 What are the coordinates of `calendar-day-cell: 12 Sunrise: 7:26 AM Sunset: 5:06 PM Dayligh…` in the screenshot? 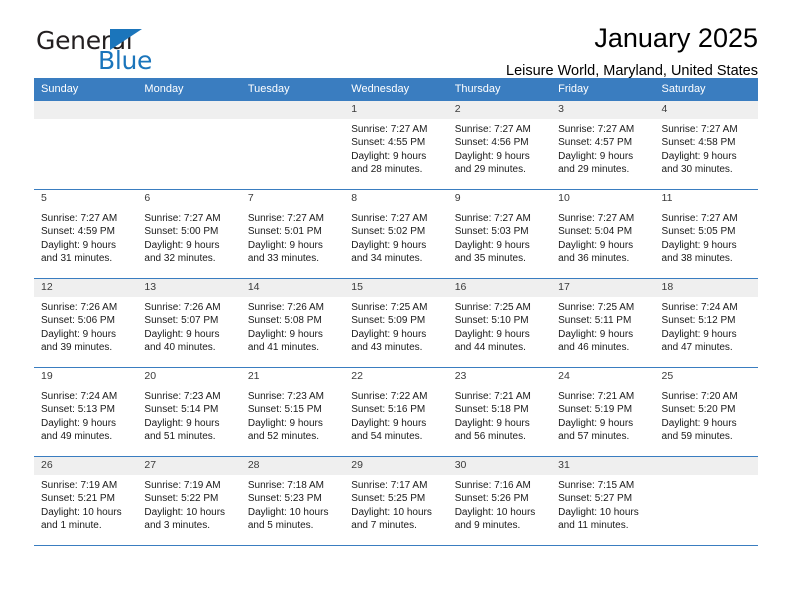 It's located at (86, 322).